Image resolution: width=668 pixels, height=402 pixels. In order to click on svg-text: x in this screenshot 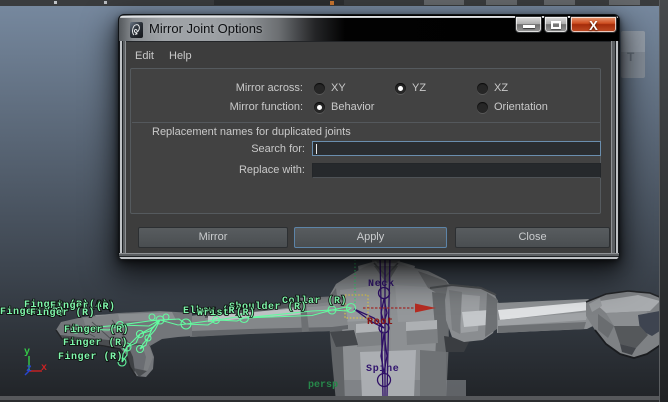, I will do `click(44, 368)`.